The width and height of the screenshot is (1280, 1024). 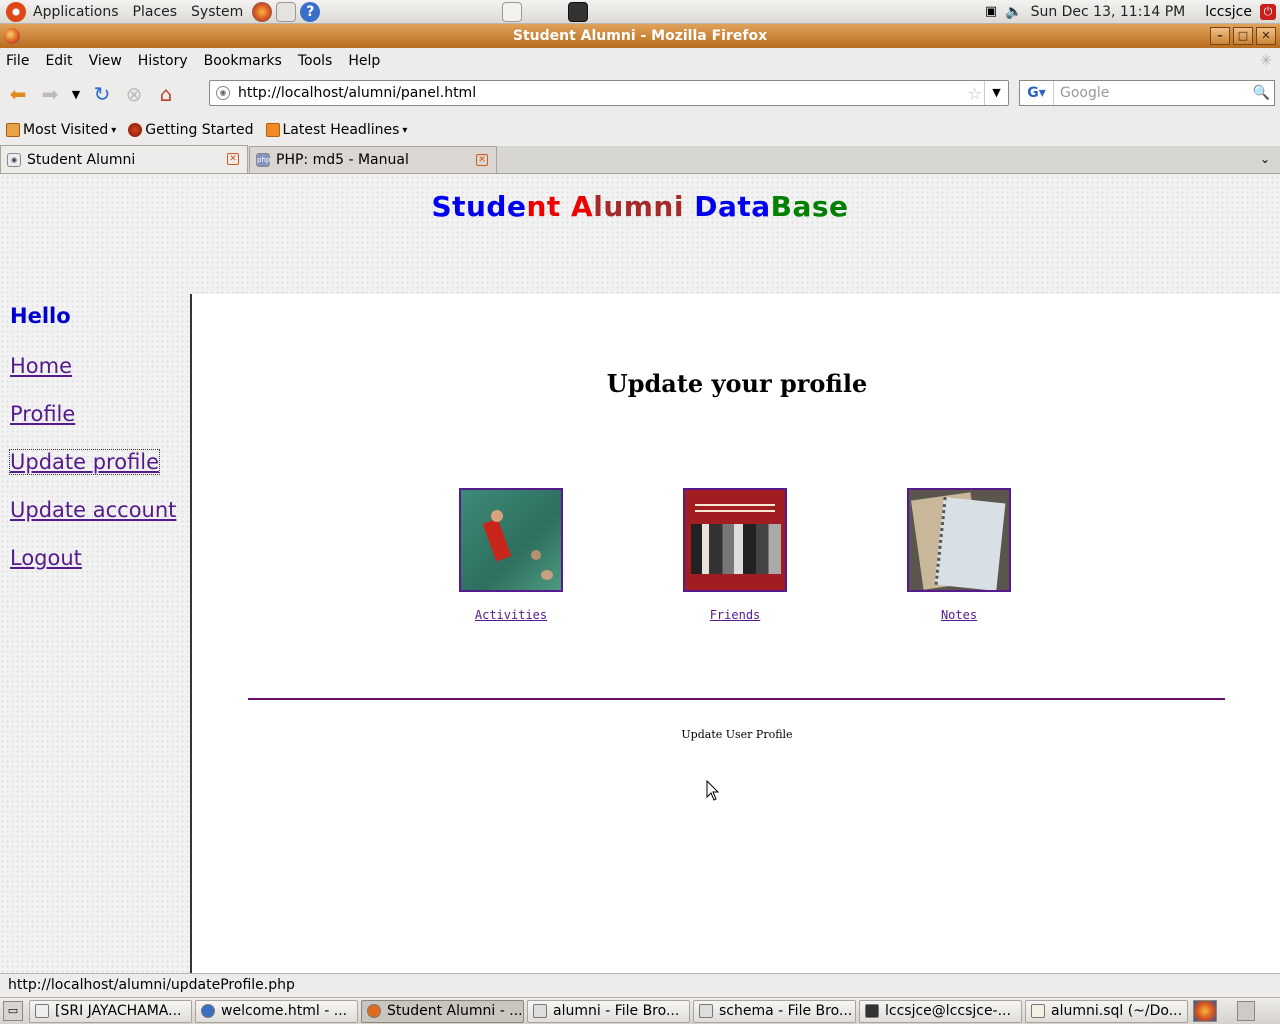 I want to click on bookmark-star-icon: ☆, so click(x=975, y=93).